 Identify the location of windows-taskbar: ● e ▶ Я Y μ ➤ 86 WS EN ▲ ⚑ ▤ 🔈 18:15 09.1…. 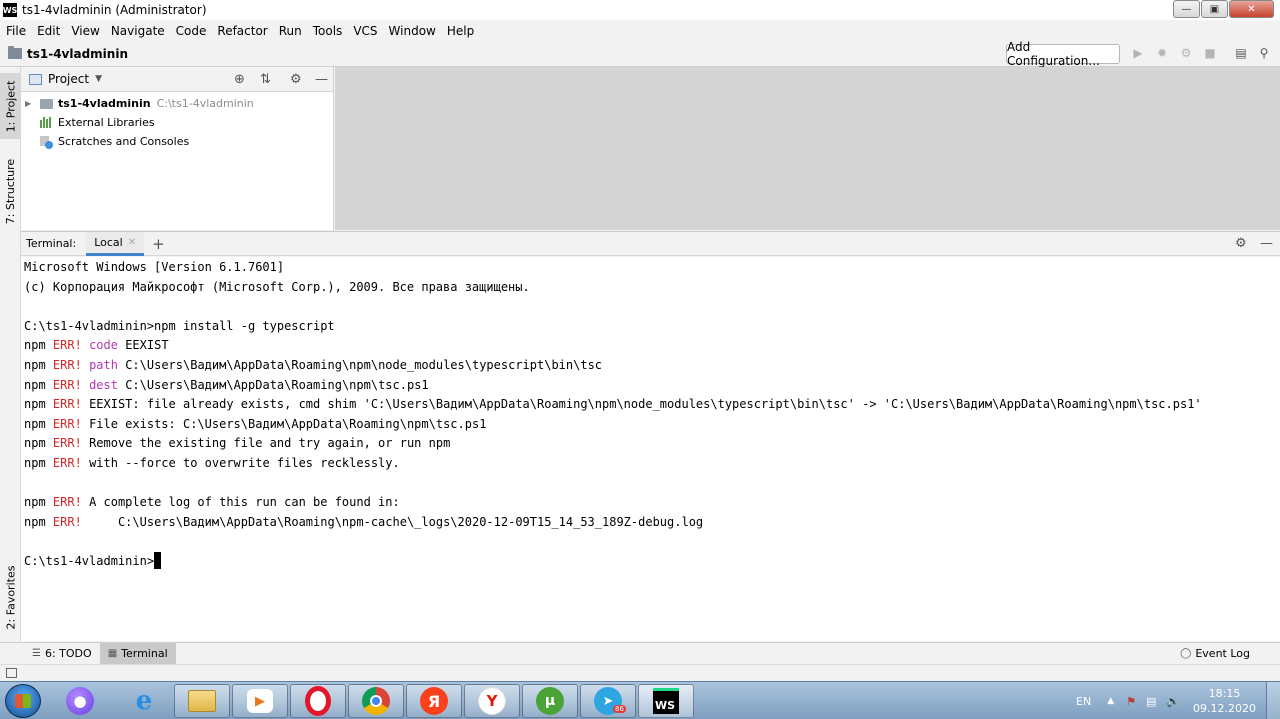
(640, 700).